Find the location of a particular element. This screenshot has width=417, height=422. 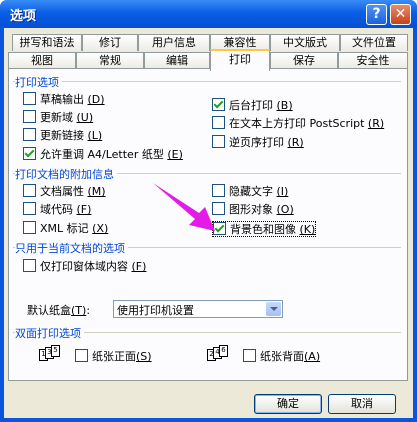

checkbox-label: 更新域 is located at coordinates (56, 117).